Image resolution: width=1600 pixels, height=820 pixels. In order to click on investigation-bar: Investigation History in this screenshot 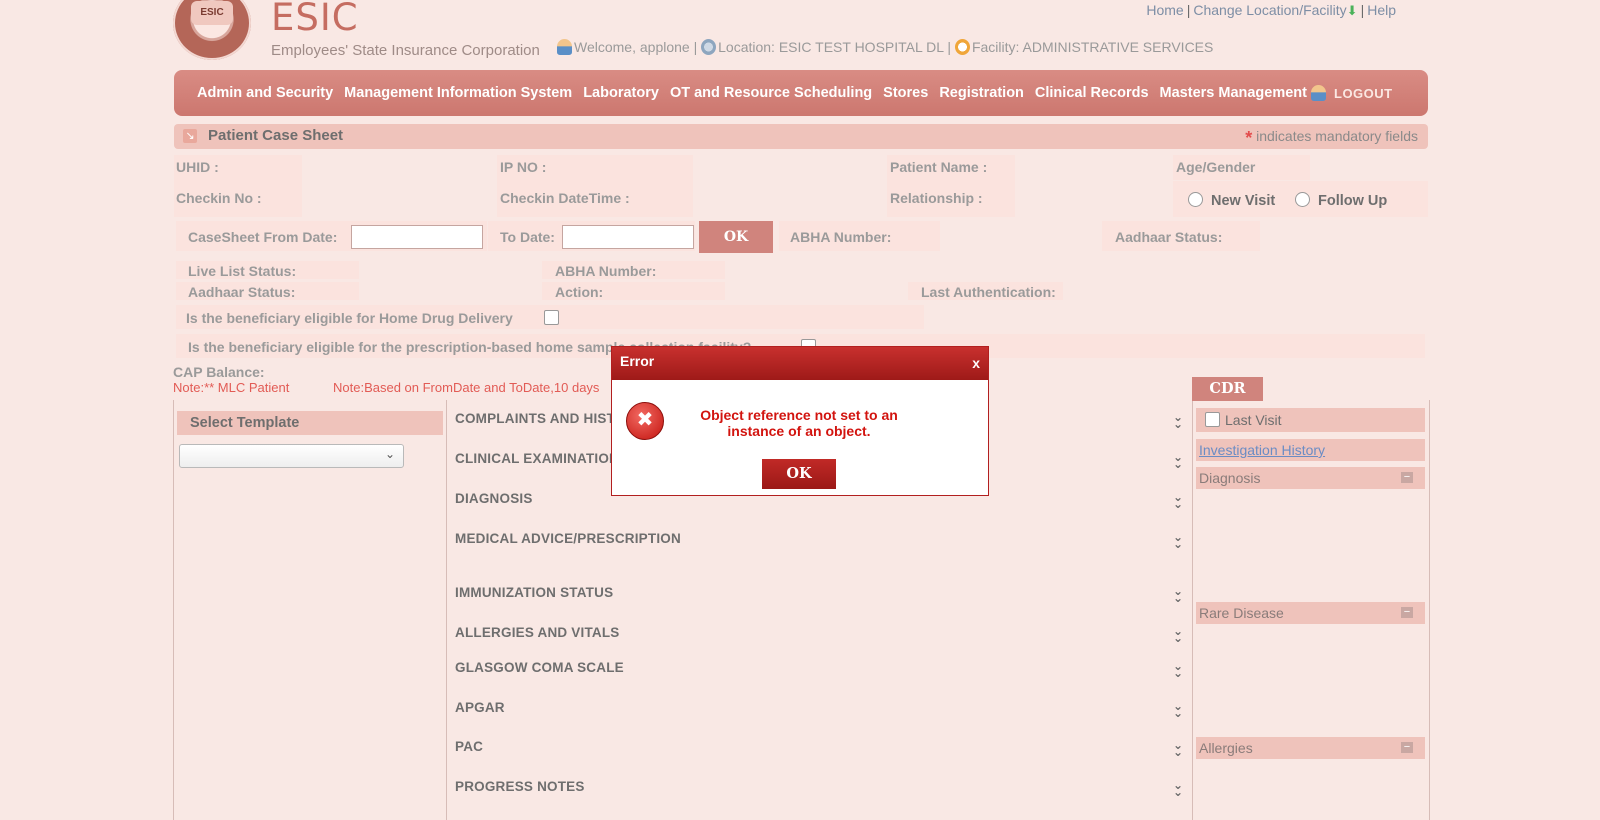, I will do `click(1310, 450)`.